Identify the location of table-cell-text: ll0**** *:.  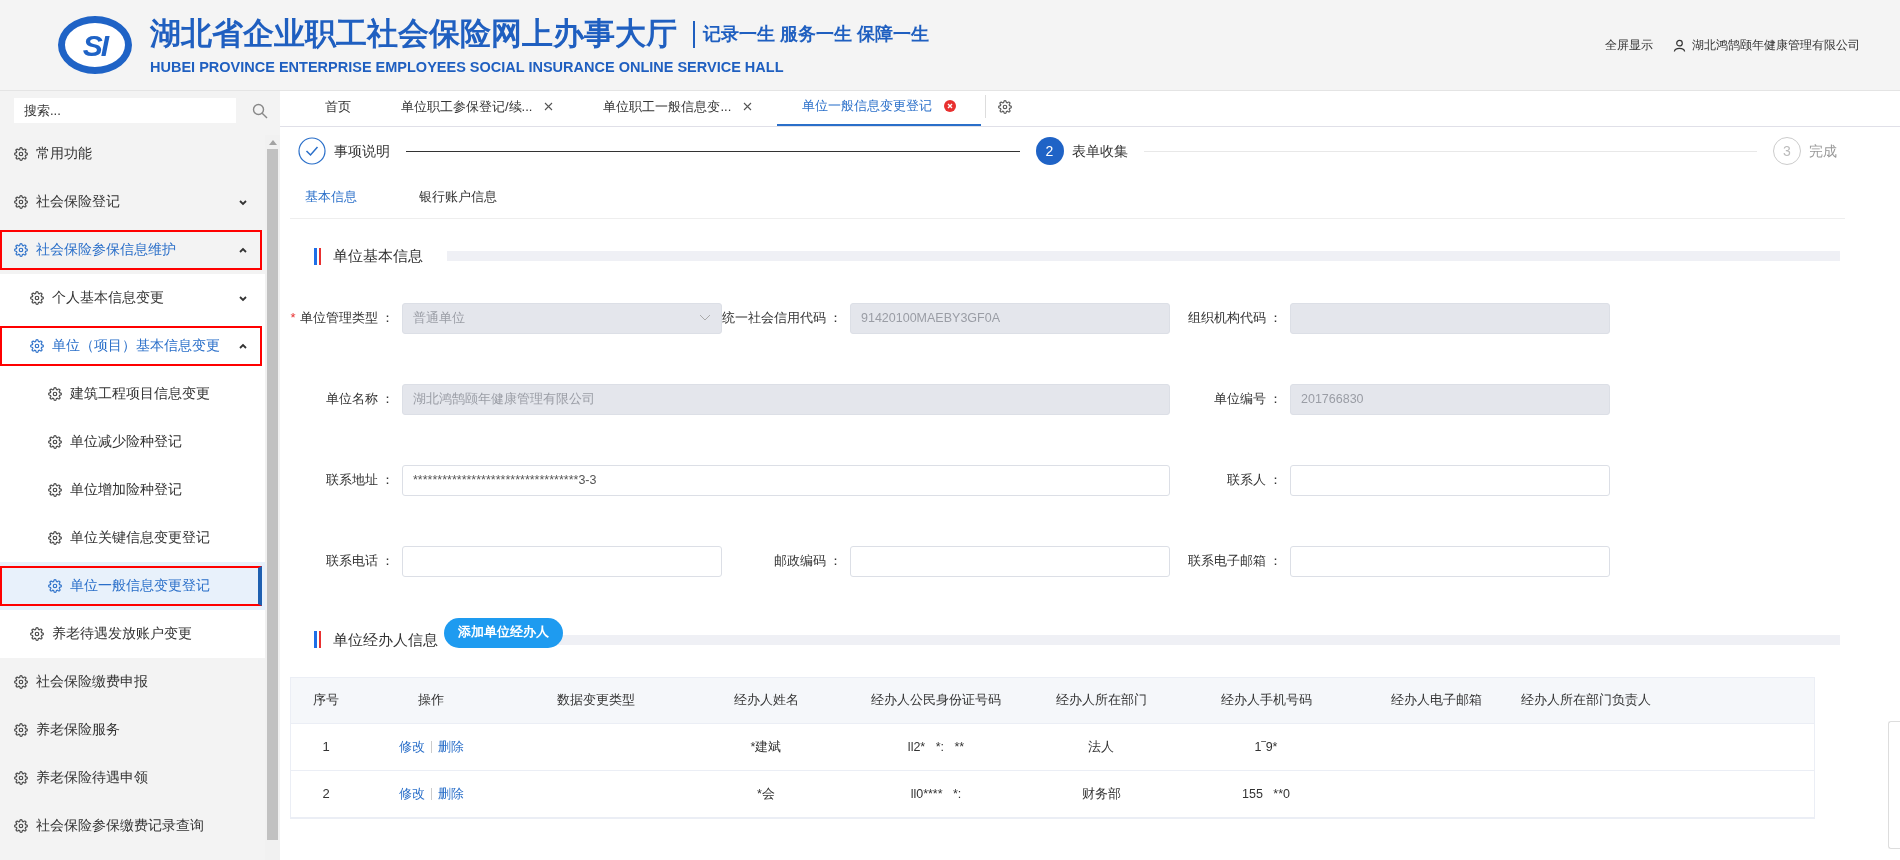
(936, 794).